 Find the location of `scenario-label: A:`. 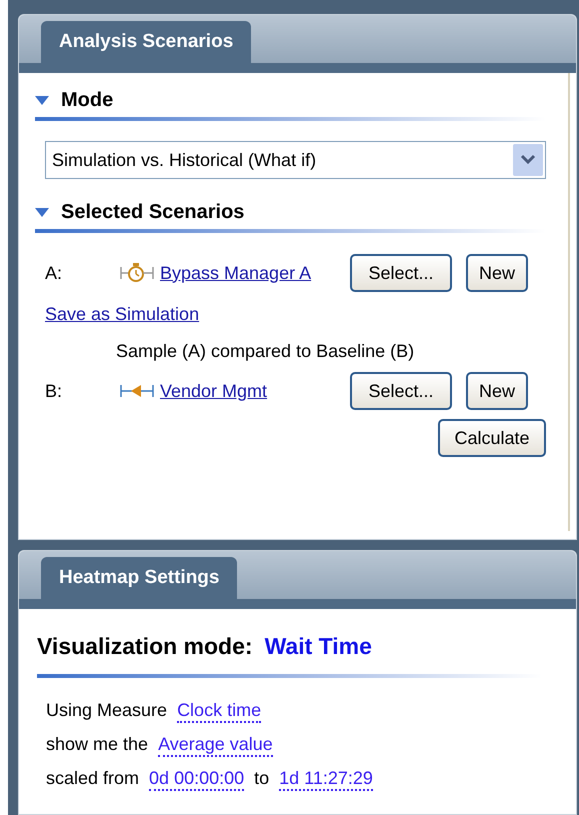

scenario-label: A: is located at coordinates (54, 273).